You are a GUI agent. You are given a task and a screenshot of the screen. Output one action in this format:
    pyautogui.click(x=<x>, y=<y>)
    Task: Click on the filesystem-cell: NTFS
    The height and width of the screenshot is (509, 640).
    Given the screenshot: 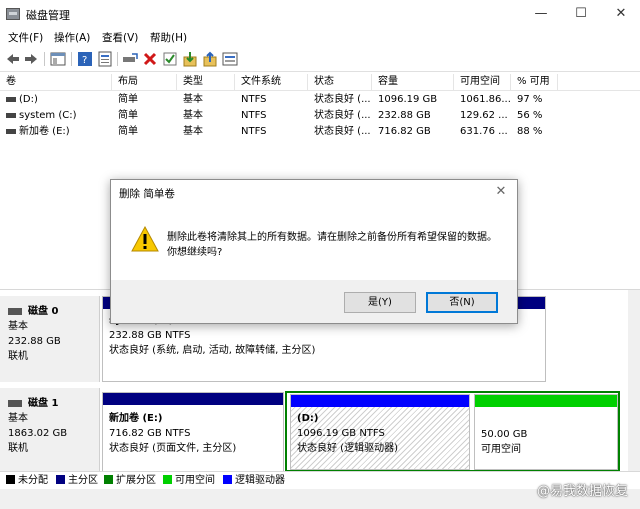 What is the action you would take?
    pyautogui.click(x=254, y=131)
    